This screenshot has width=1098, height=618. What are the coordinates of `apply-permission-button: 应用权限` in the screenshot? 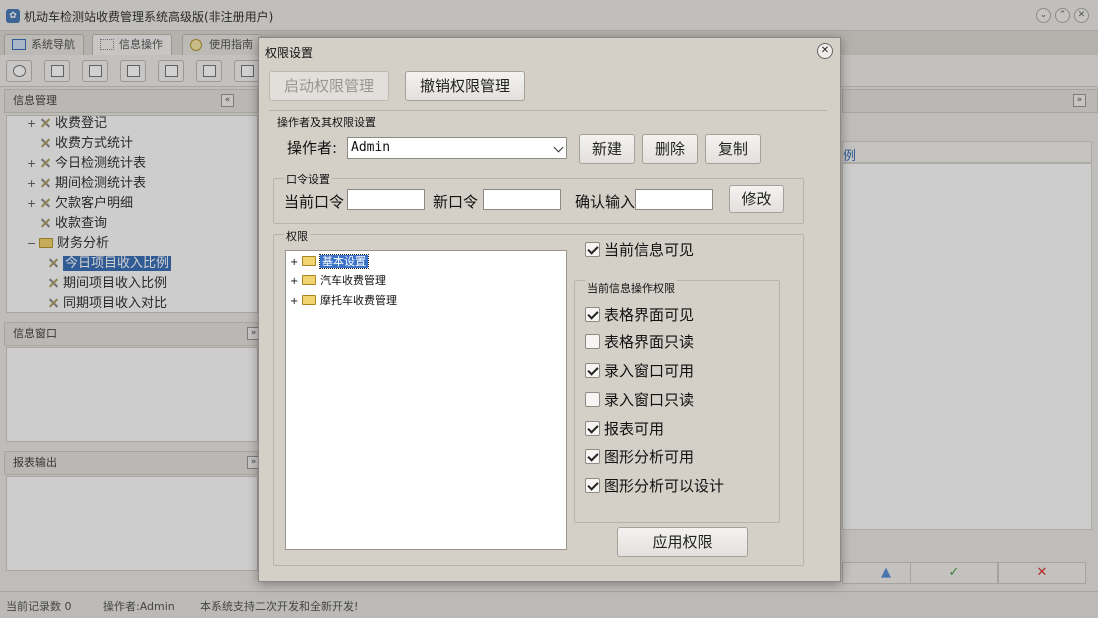 It's located at (682, 542).